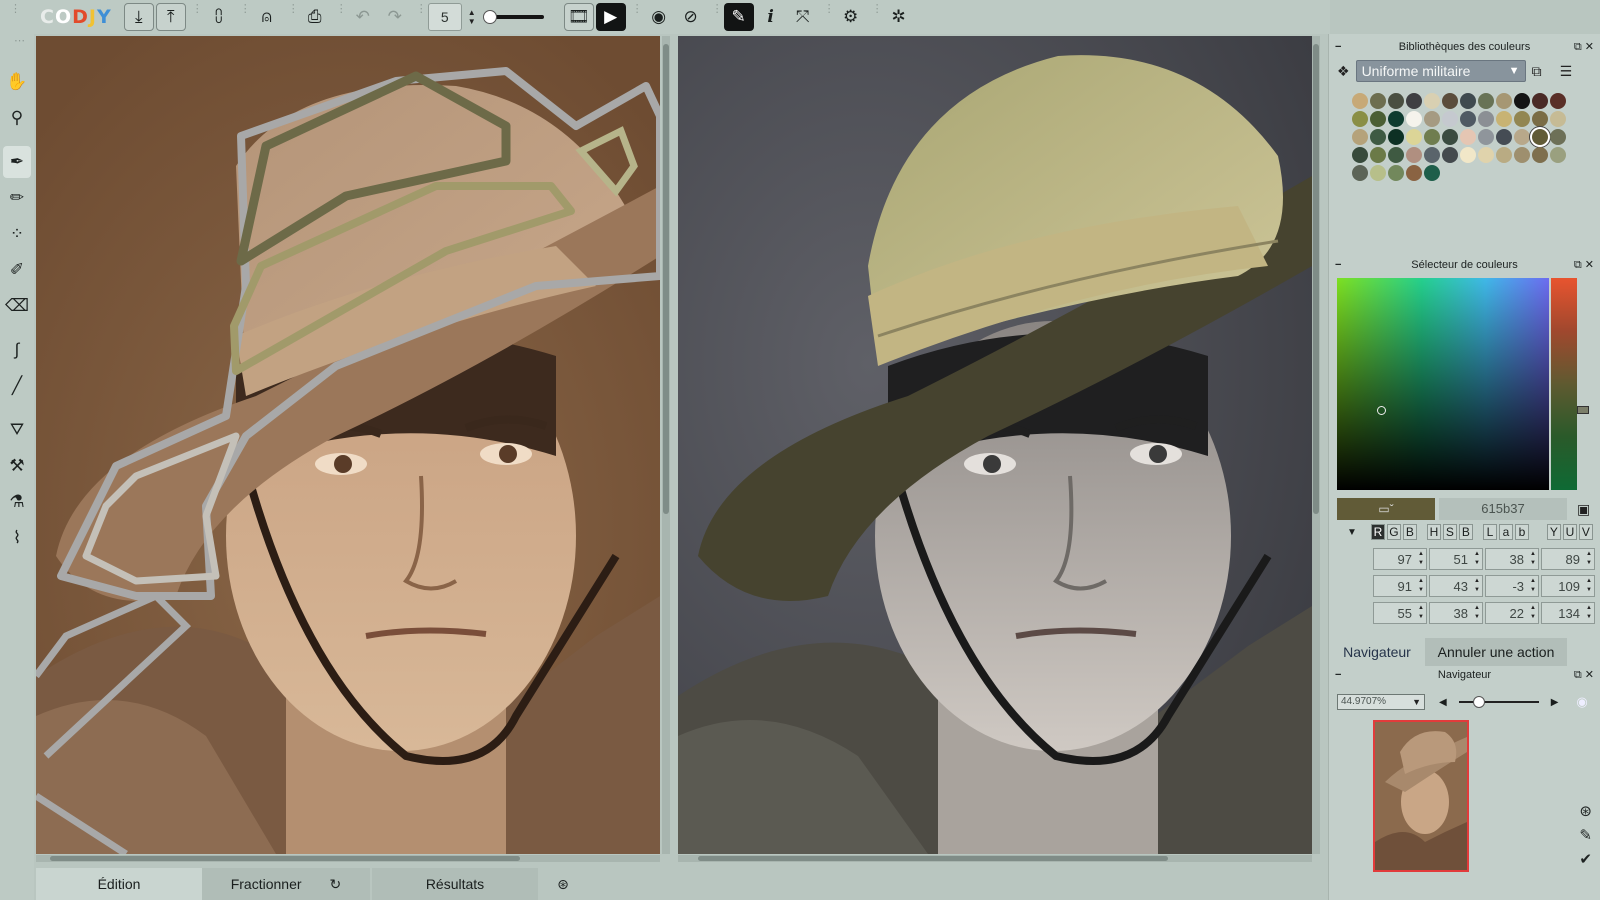 The width and height of the screenshot is (1600, 900). What do you see at coordinates (170, 17) in the screenshot?
I see `export-button: ⤒` at bounding box center [170, 17].